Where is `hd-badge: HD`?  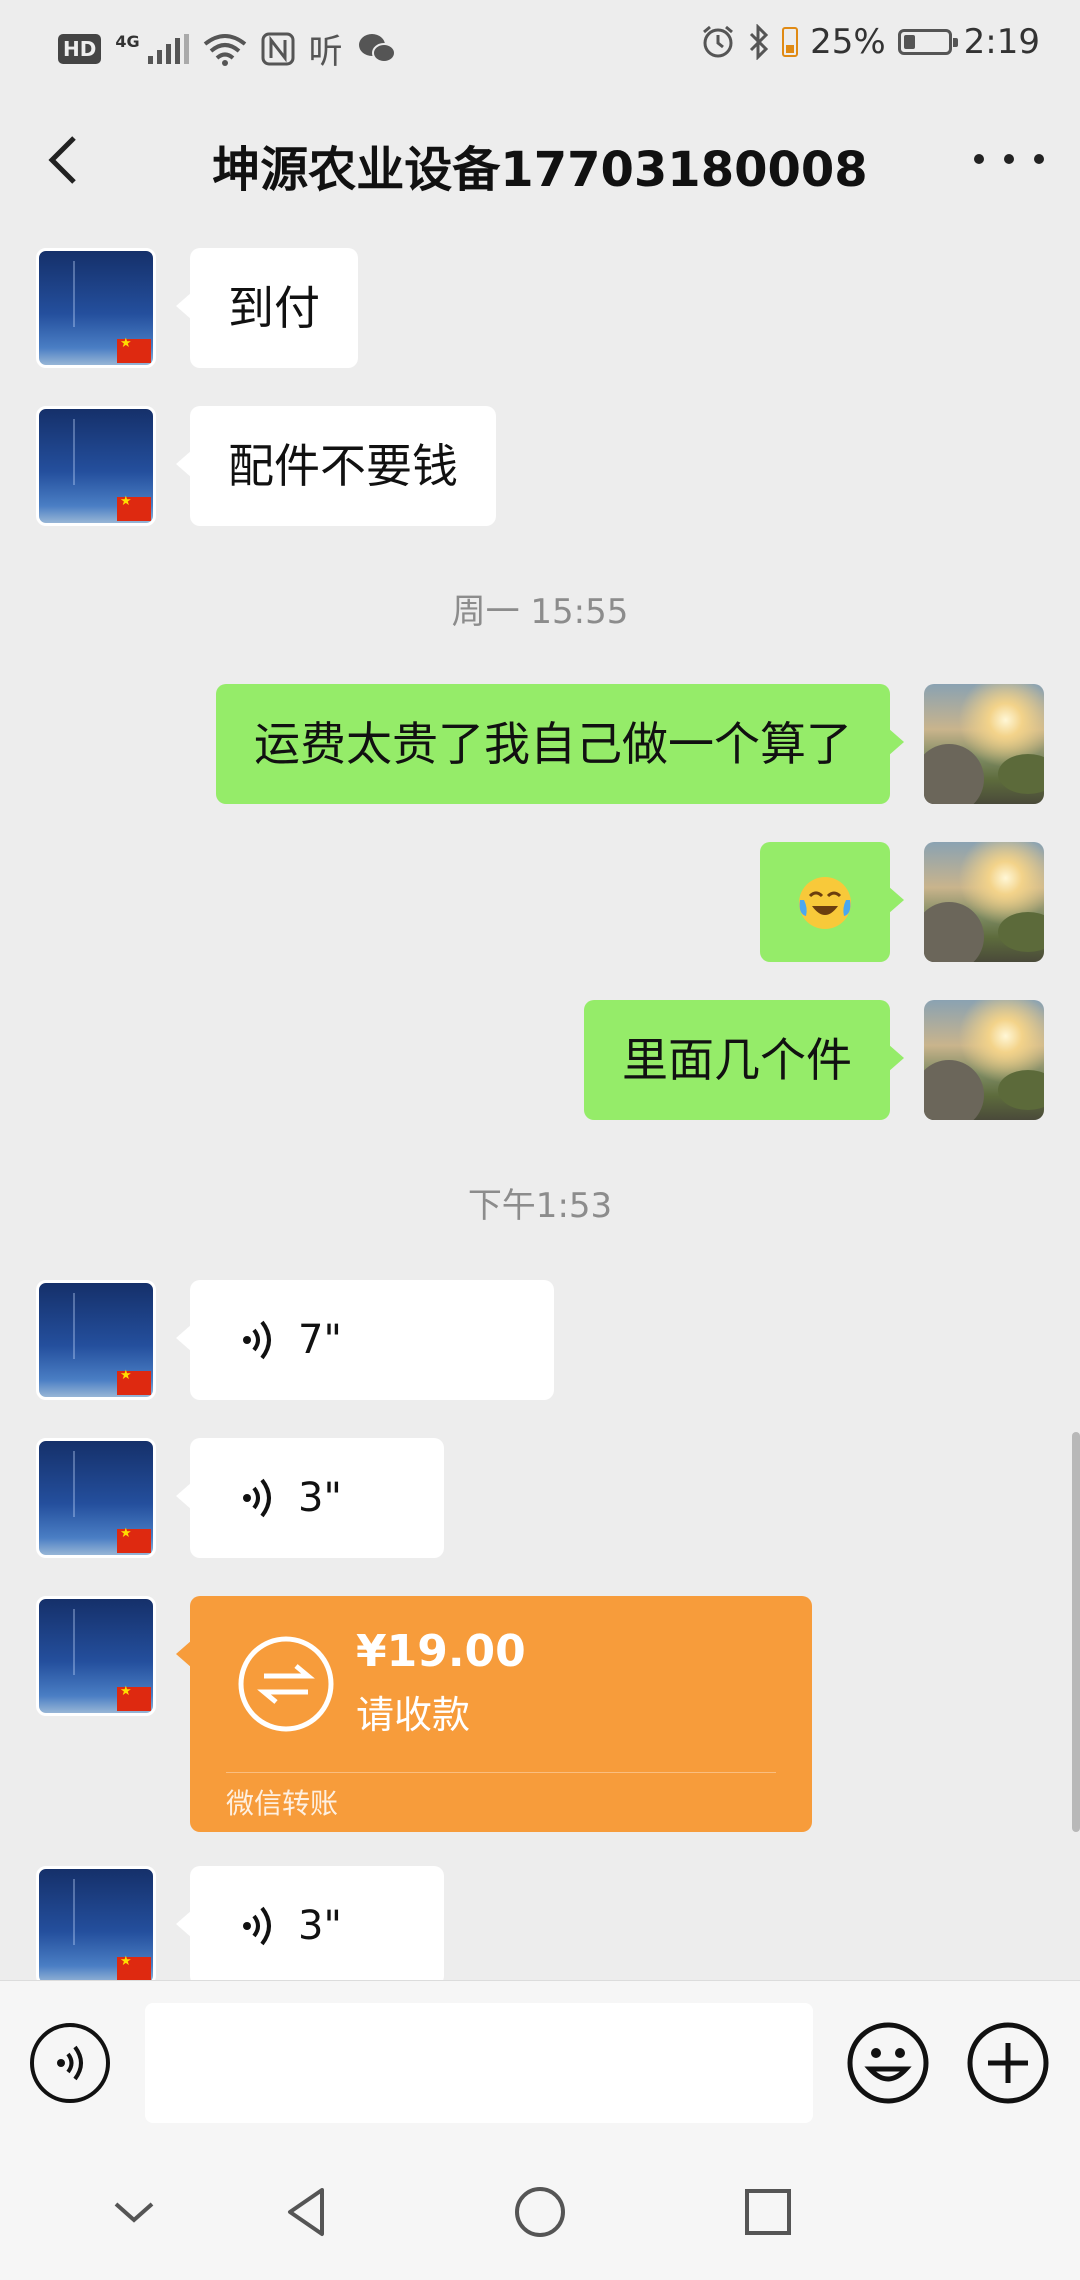
hd-badge: HD is located at coordinates (80, 48).